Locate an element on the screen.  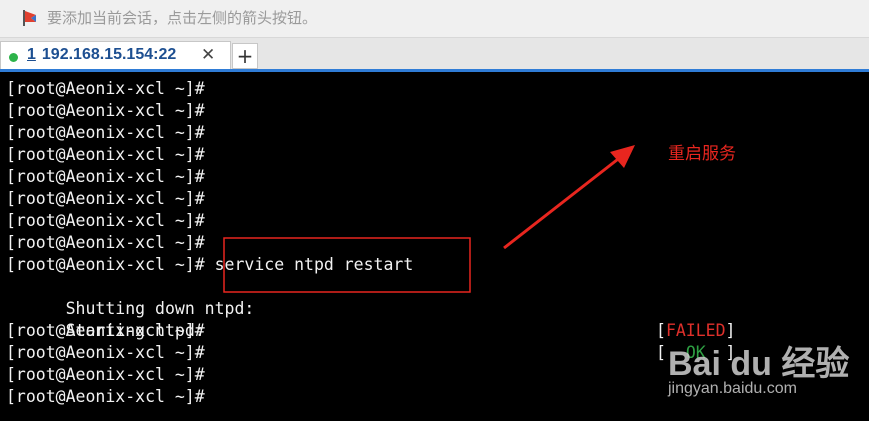
baidu-watermark-logo: Bai du 经验 is located at coordinates (759, 364).